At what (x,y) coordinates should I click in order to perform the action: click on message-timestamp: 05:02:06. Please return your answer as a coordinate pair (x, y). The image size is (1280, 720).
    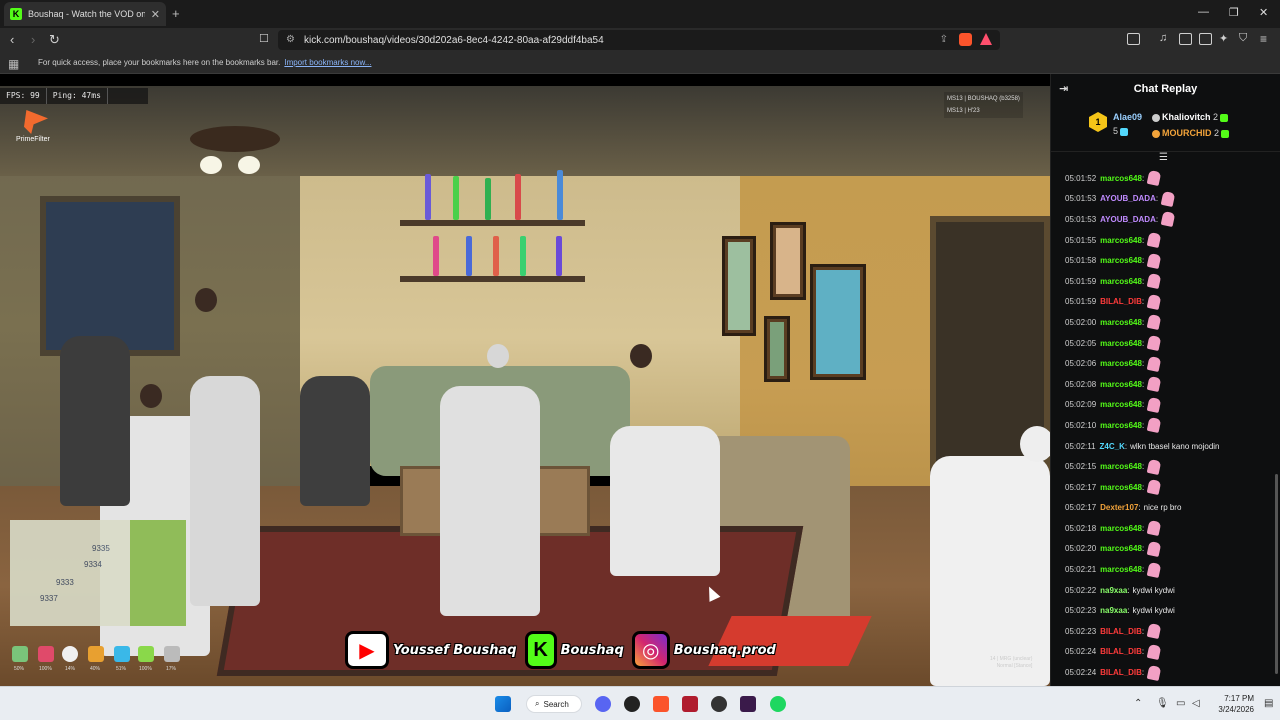
    Looking at the image, I should click on (1081, 364).